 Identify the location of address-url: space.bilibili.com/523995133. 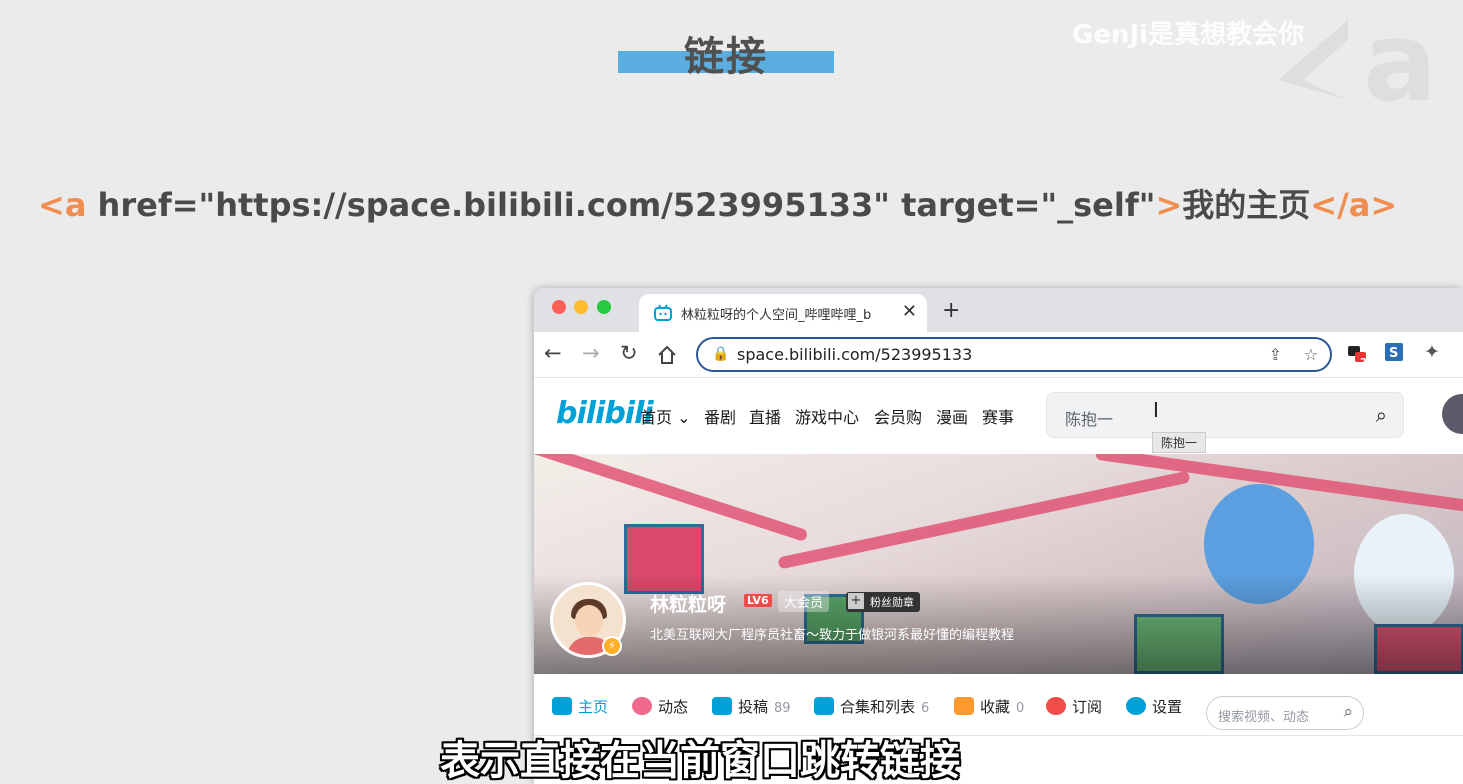
(855, 354).